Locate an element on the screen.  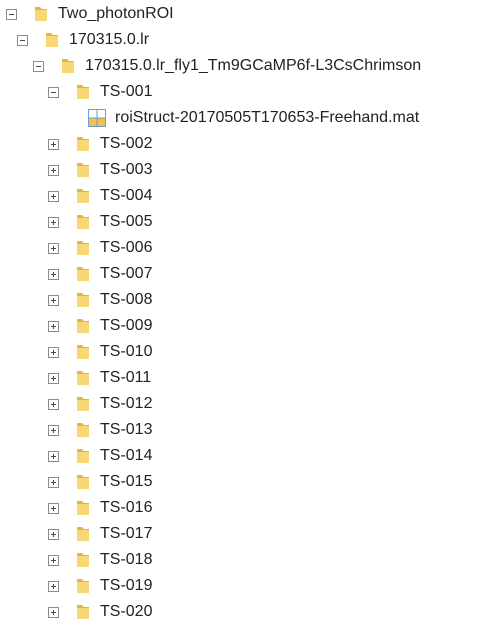
tree-node-label: TS-007 is located at coordinates (126, 273).